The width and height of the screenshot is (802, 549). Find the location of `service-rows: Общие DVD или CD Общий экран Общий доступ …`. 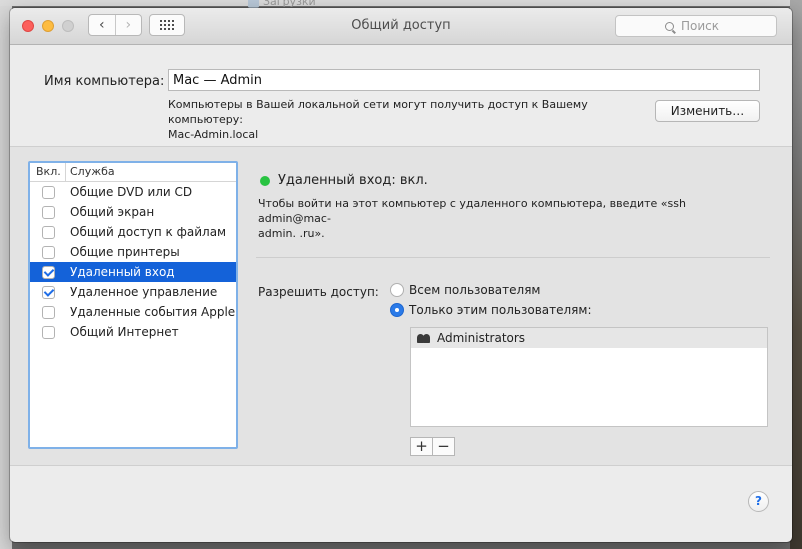

service-rows: Общие DVD или CD Общий экран Общий доступ … is located at coordinates (133, 262).